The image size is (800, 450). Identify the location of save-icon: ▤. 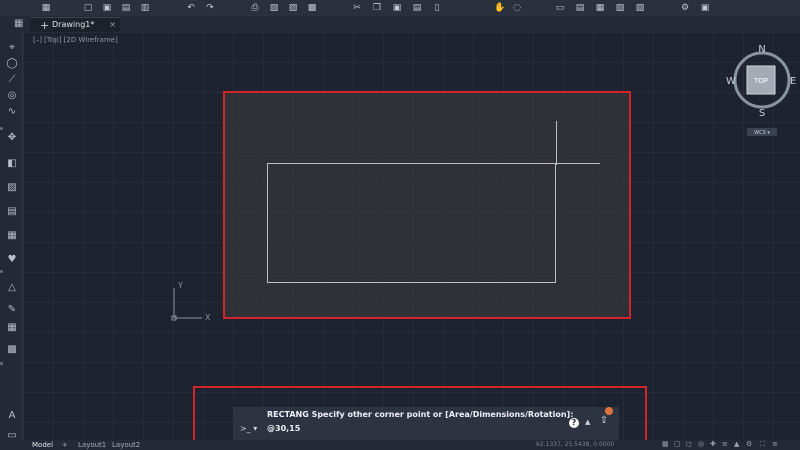
(126, 8).